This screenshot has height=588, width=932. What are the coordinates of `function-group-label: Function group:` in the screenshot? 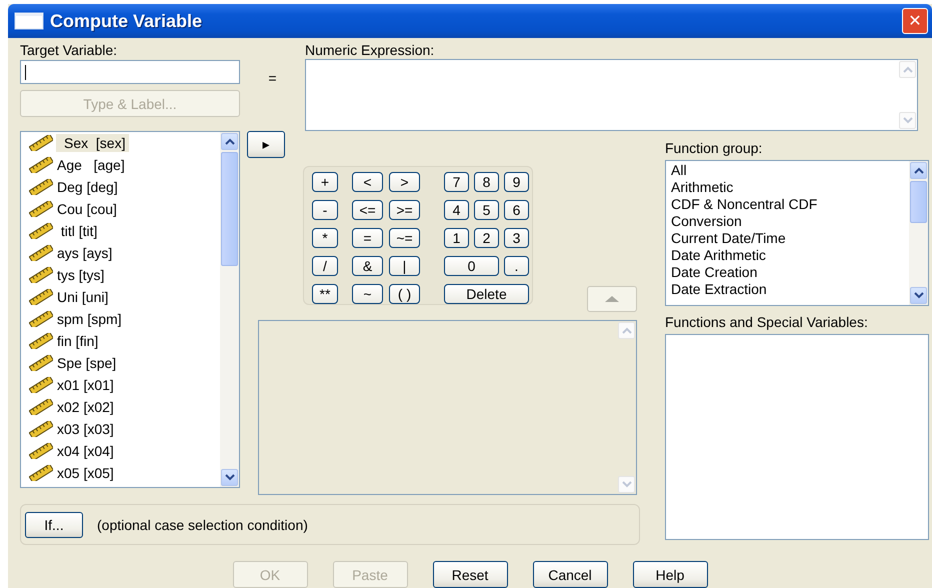 It's located at (714, 148).